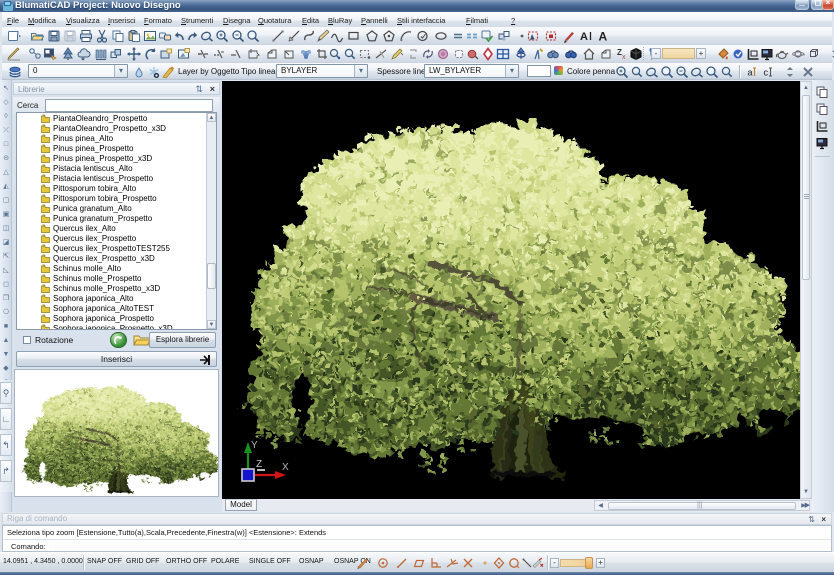  I want to click on svg-text: x, so click(624, 57).